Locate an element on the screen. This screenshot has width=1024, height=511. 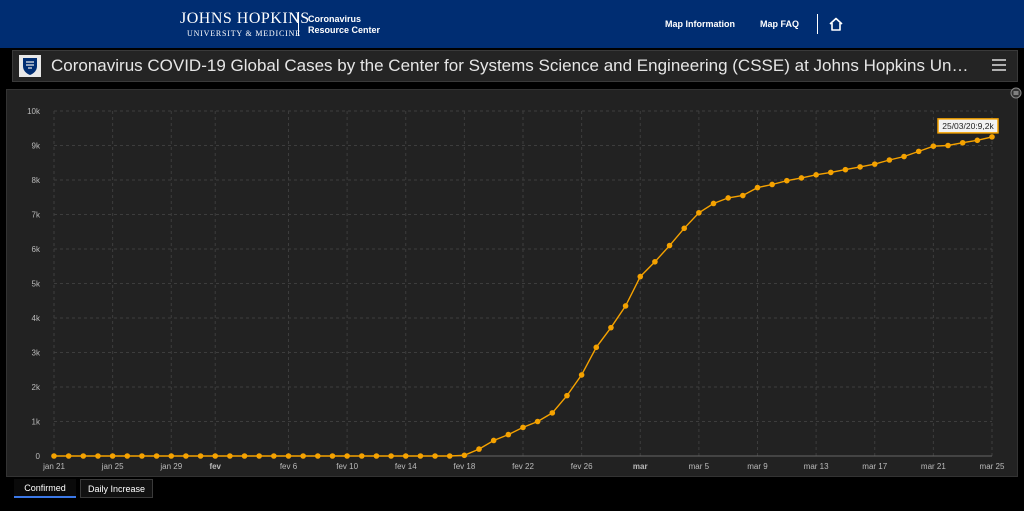
x-tick-label: mar is located at coordinates (640, 466).